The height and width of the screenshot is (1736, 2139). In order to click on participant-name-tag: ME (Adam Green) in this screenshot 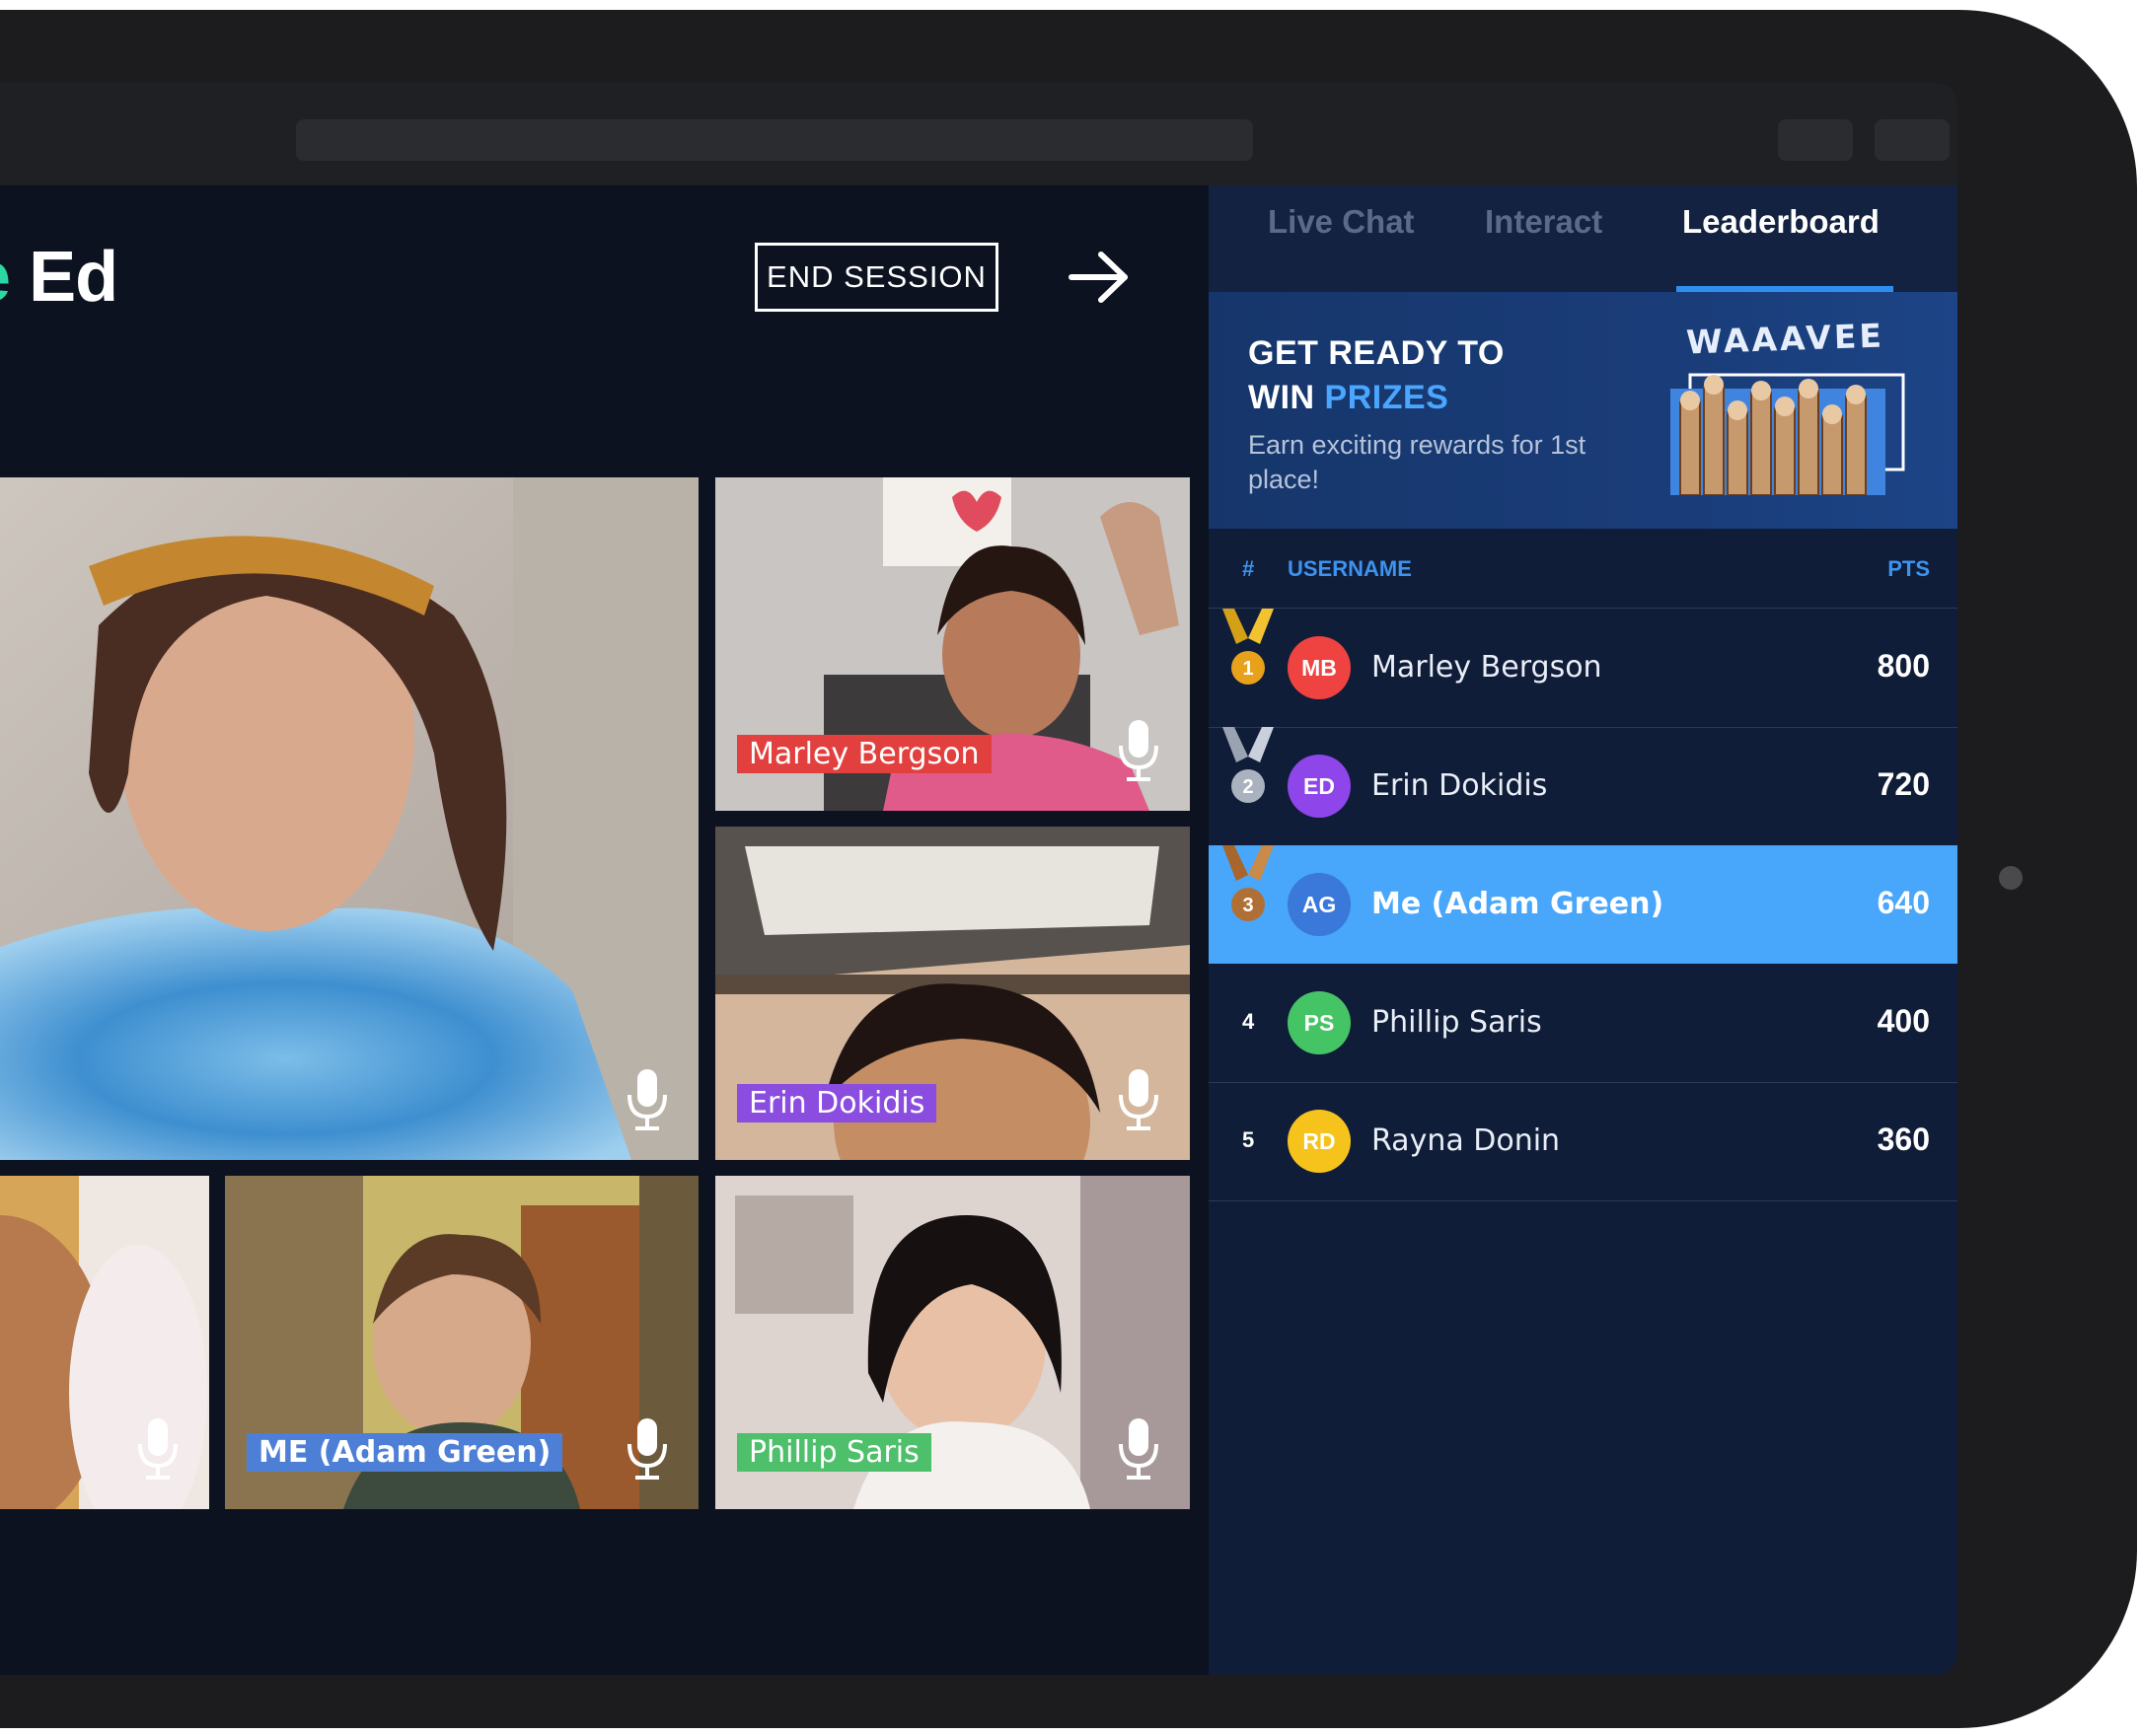, I will do `click(405, 1452)`.